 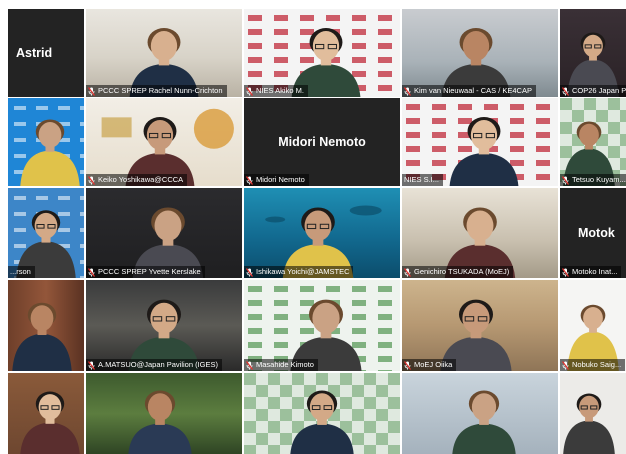 What do you see at coordinates (303, 271) in the screenshot?
I see `participant-name-text: Ishikawa Yoichi@JAMSTEC` at bounding box center [303, 271].